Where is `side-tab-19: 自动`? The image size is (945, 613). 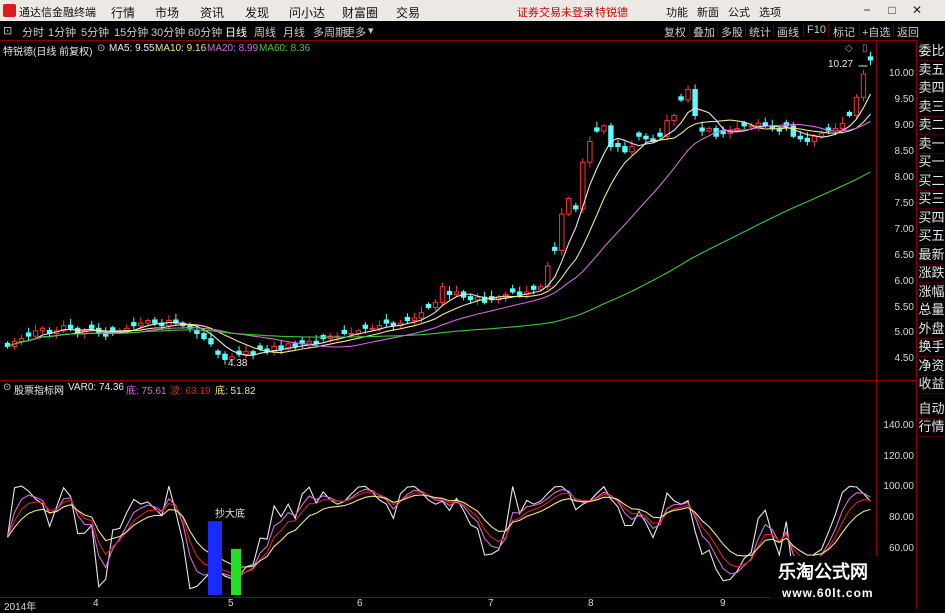
side-tab-19: 自动 is located at coordinates (931, 409).